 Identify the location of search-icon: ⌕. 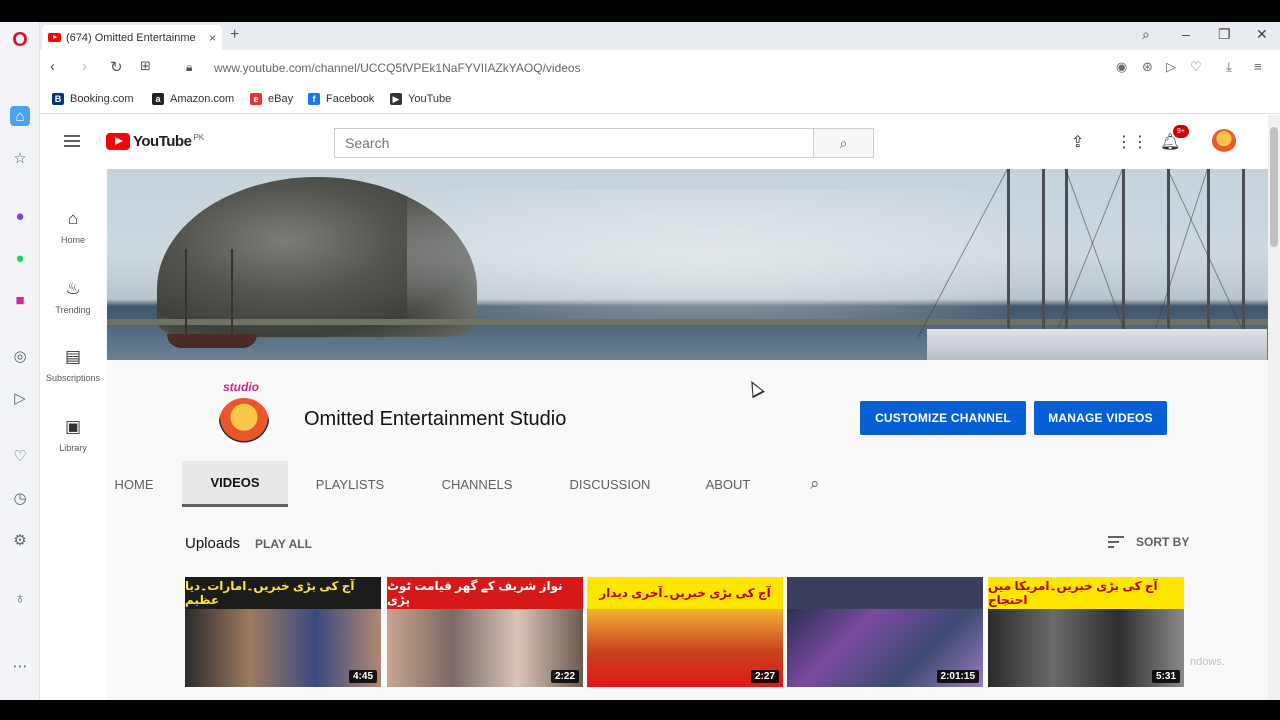
(843, 142).